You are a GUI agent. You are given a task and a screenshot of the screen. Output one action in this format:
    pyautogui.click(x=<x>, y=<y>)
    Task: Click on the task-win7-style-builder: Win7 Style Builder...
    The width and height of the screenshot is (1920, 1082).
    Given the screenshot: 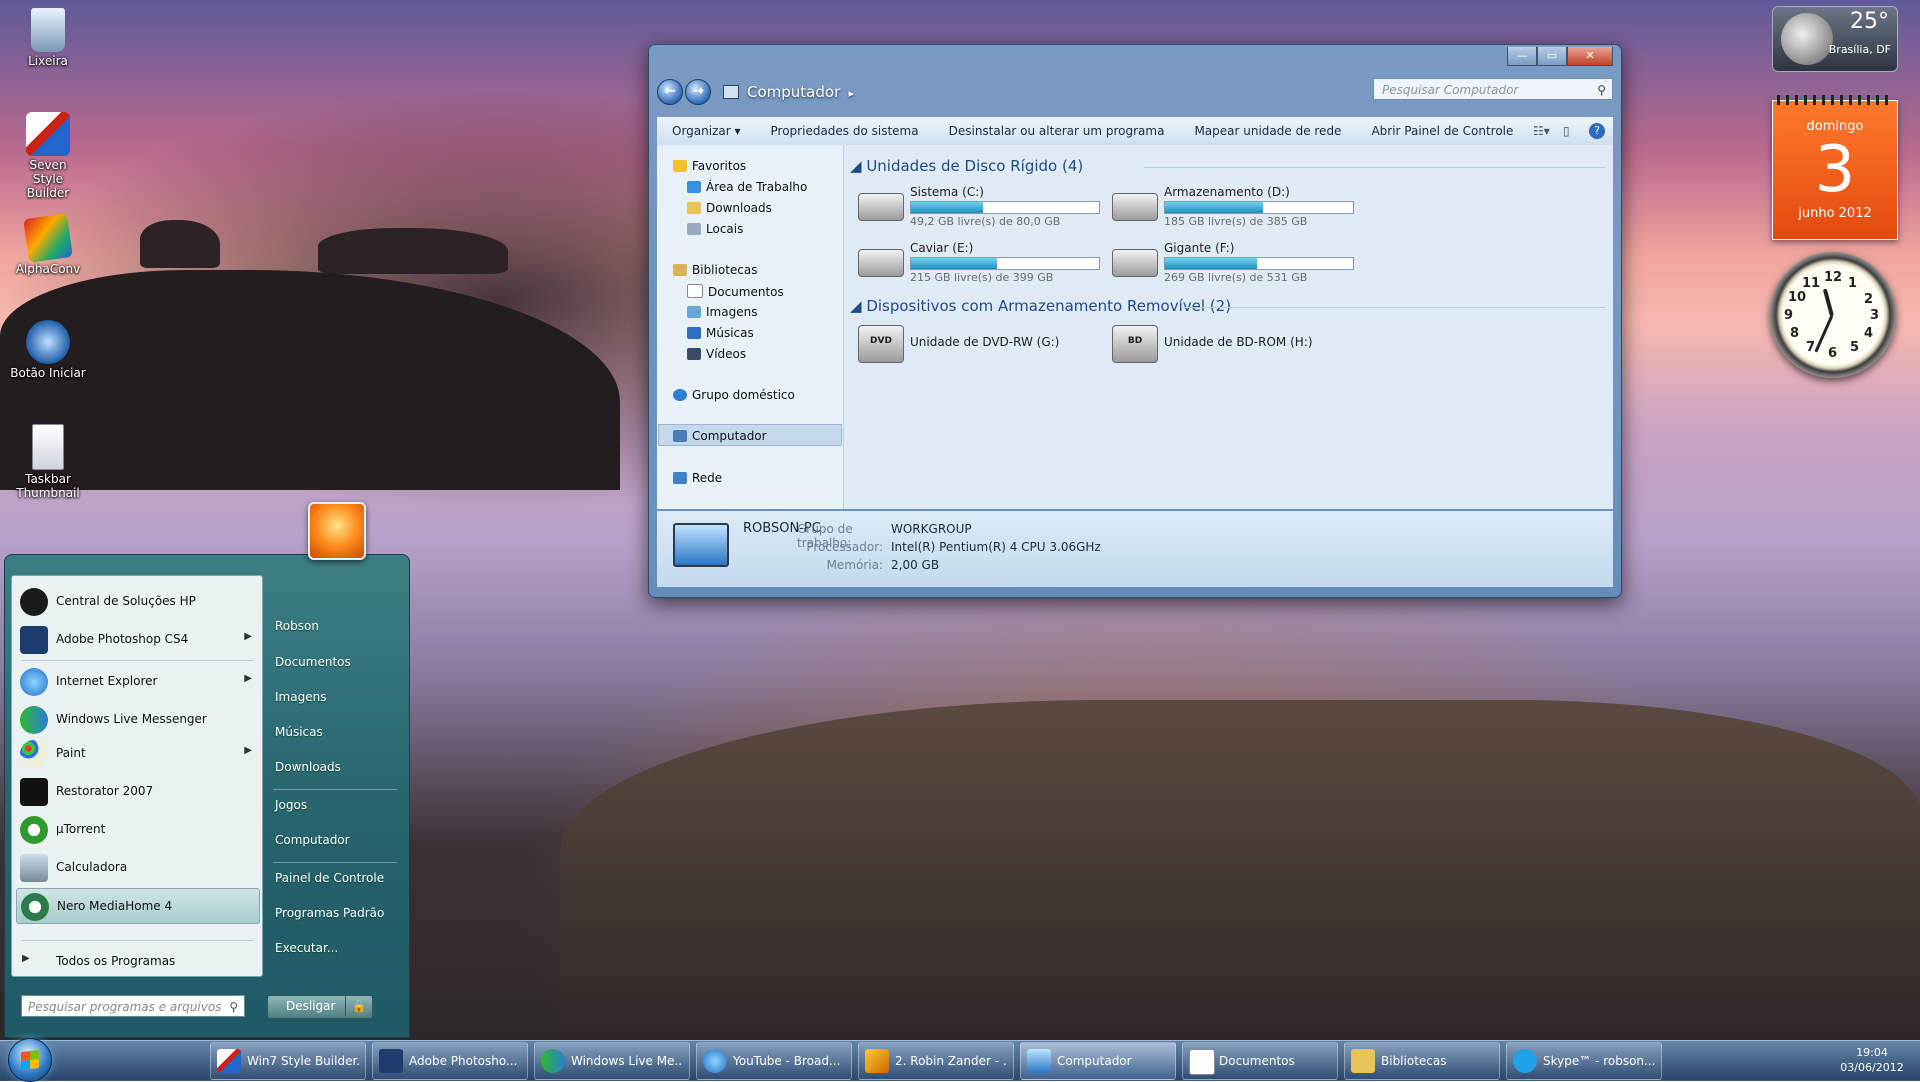 What is the action you would take?
    pyautogui.click(x=288, y=1061)
    